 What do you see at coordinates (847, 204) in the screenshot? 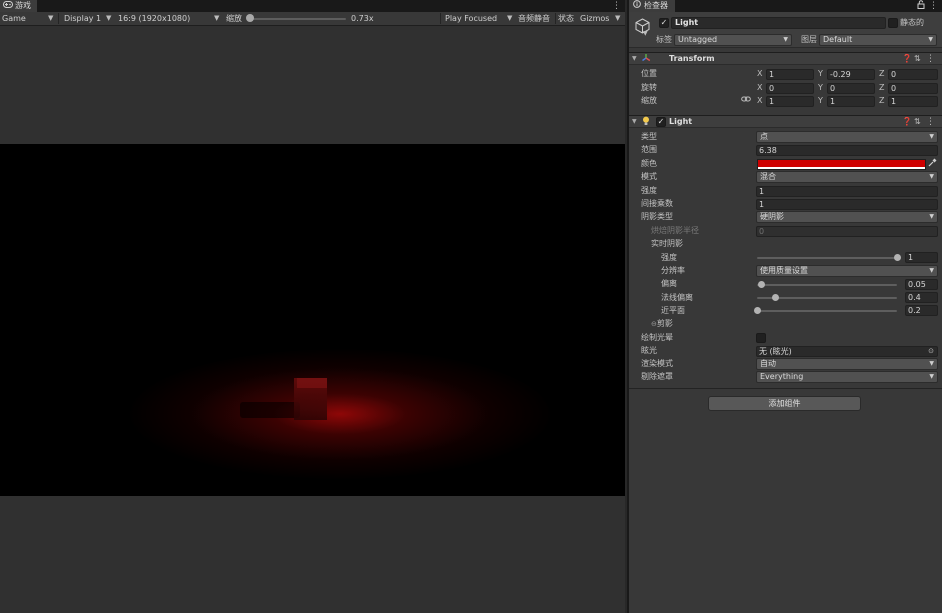
I see `indirect-multiplier-field: 1` at bounding box center [847, 204].